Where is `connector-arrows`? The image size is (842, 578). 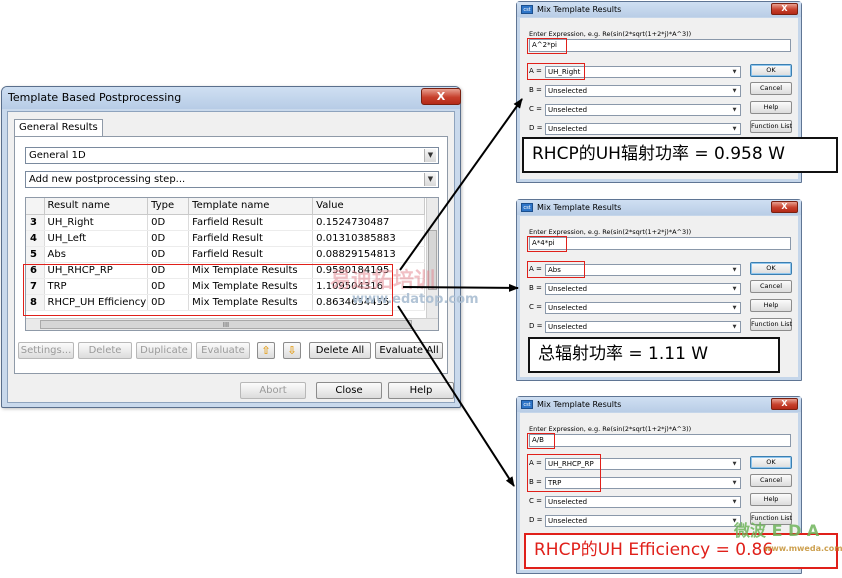
connector-arrows is located at coordinates (460, 292).